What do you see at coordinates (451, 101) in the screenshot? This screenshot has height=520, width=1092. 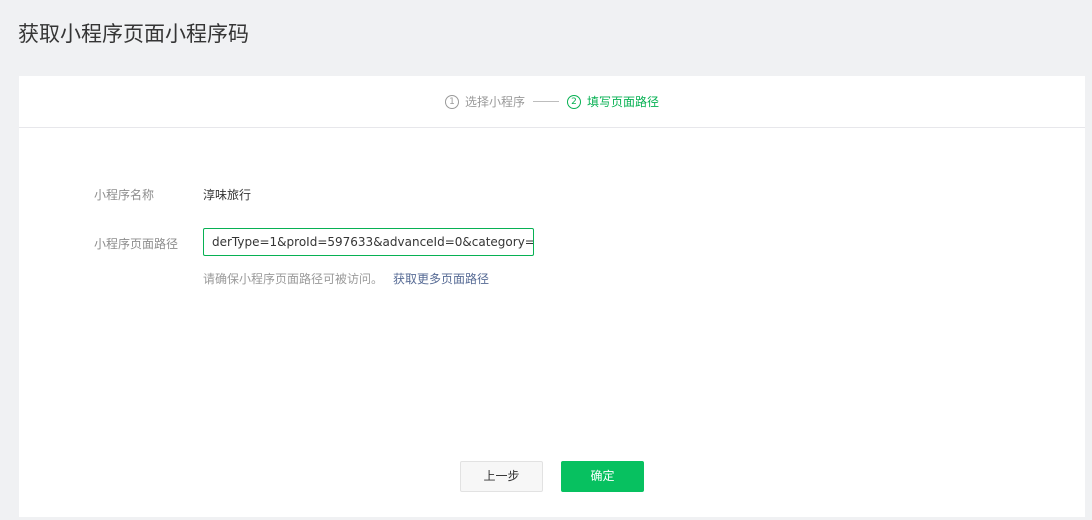 I see `step-1-number: 1` at bounding box center [451, 101].